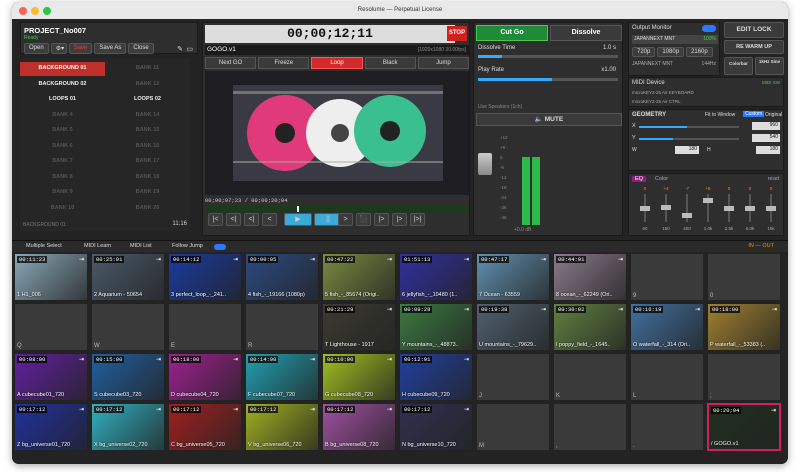 The height and width of the screenshot is (472, 800). Describe the element at coordinates (62, 69) in the screenshot. I see `bank-left-1: BACKGROUND 01` at that location.